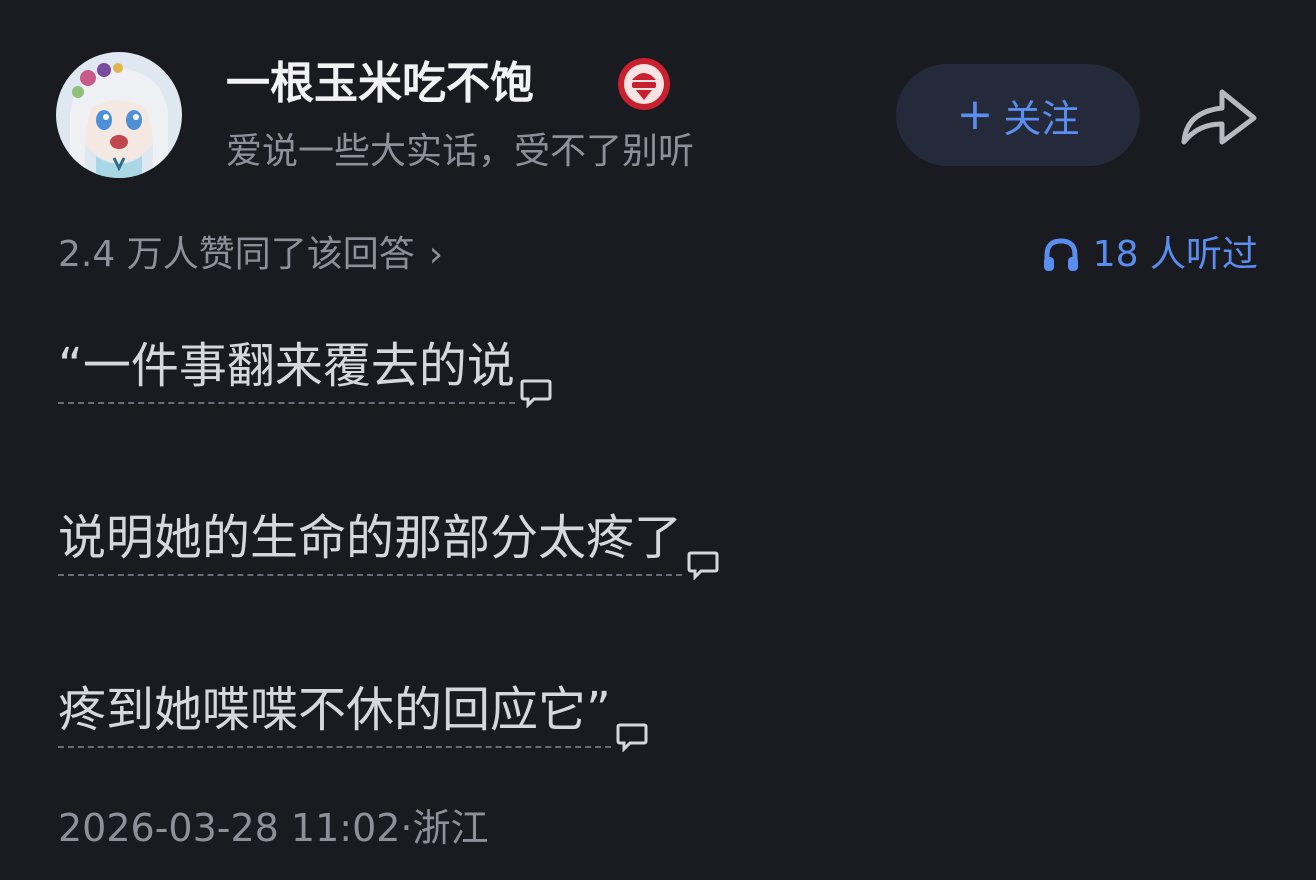  Describe the element at coordinates (286, 369) in the screenshot. I see `answer-text: “一件事翻来覆去的说` at that location.